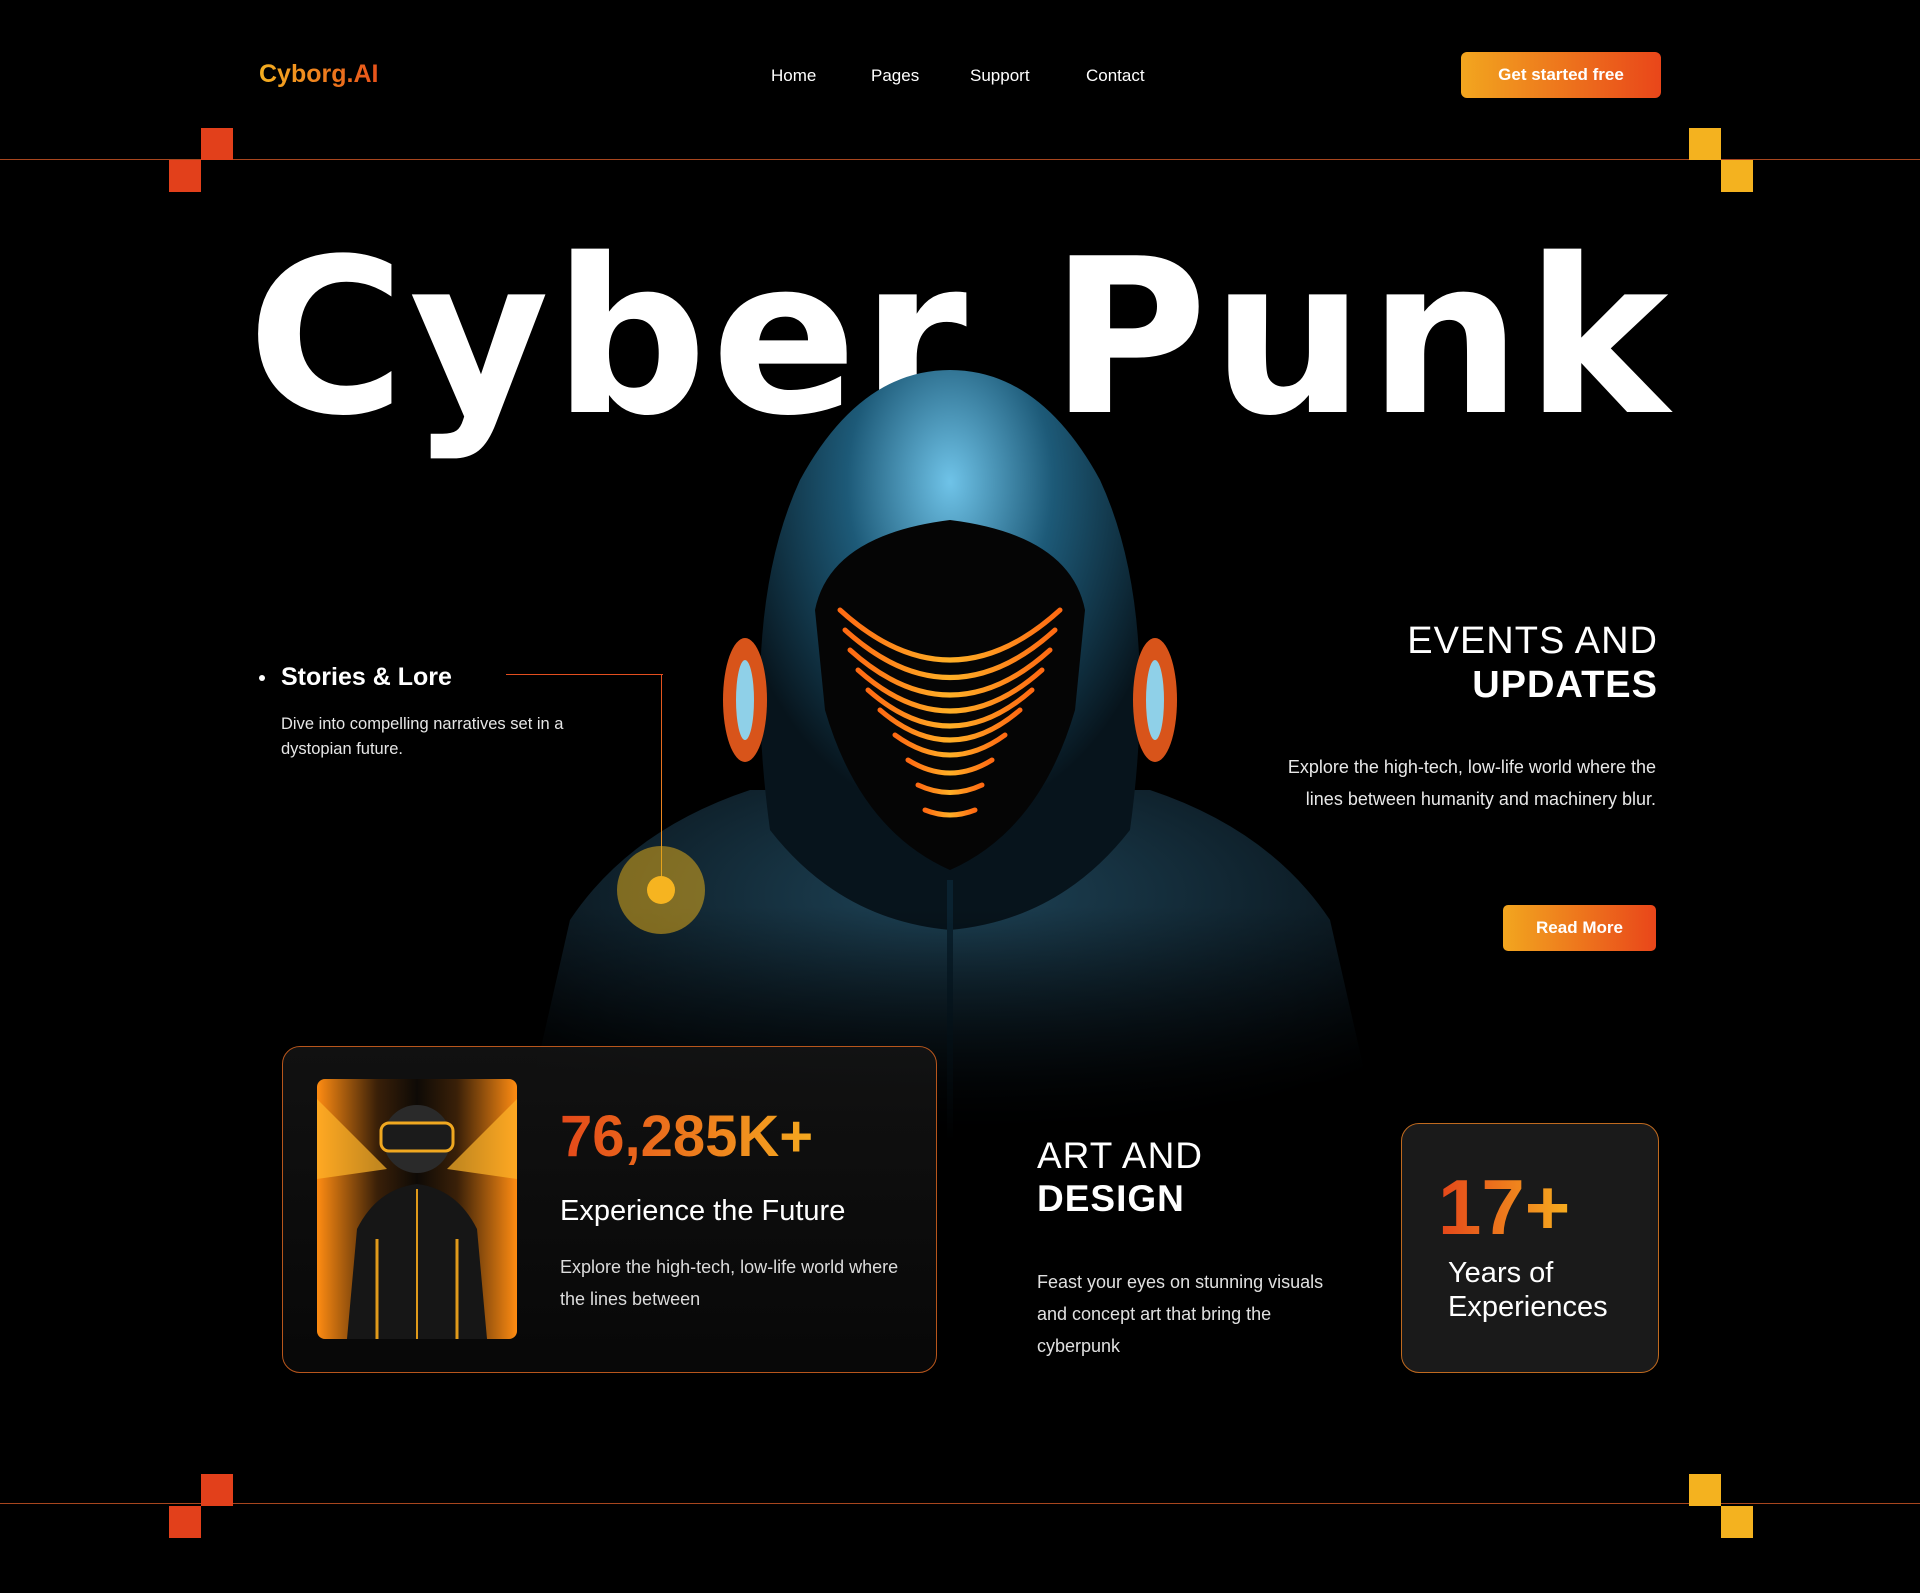 The width and height of the screenshot is (1920, 1593). What do you see at coordinates (687, 1136) in the screenshot?
I see `stat-value: 76,285K+` at bounding box center [687, 1136].